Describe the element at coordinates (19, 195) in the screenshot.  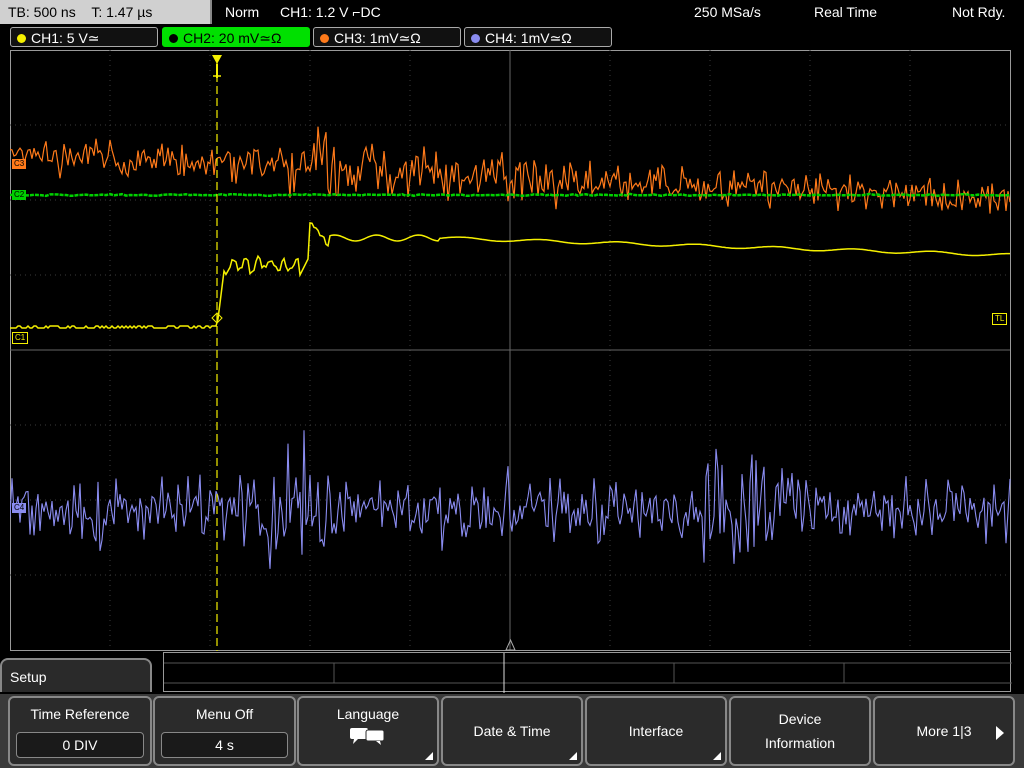
I see `channel-2-marker: C2` at that location.